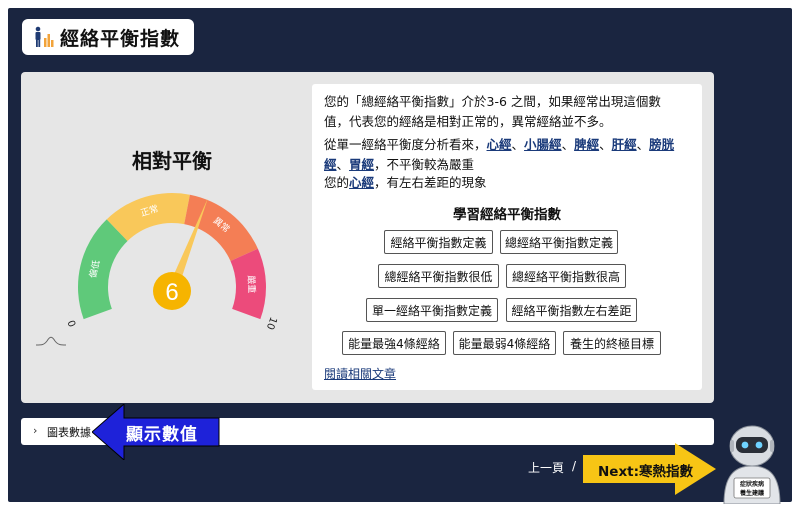  What do you see at coordinates (171, 292) in the screenshot?
I see `gauge-value: 6` at bounding box center [171, 292].